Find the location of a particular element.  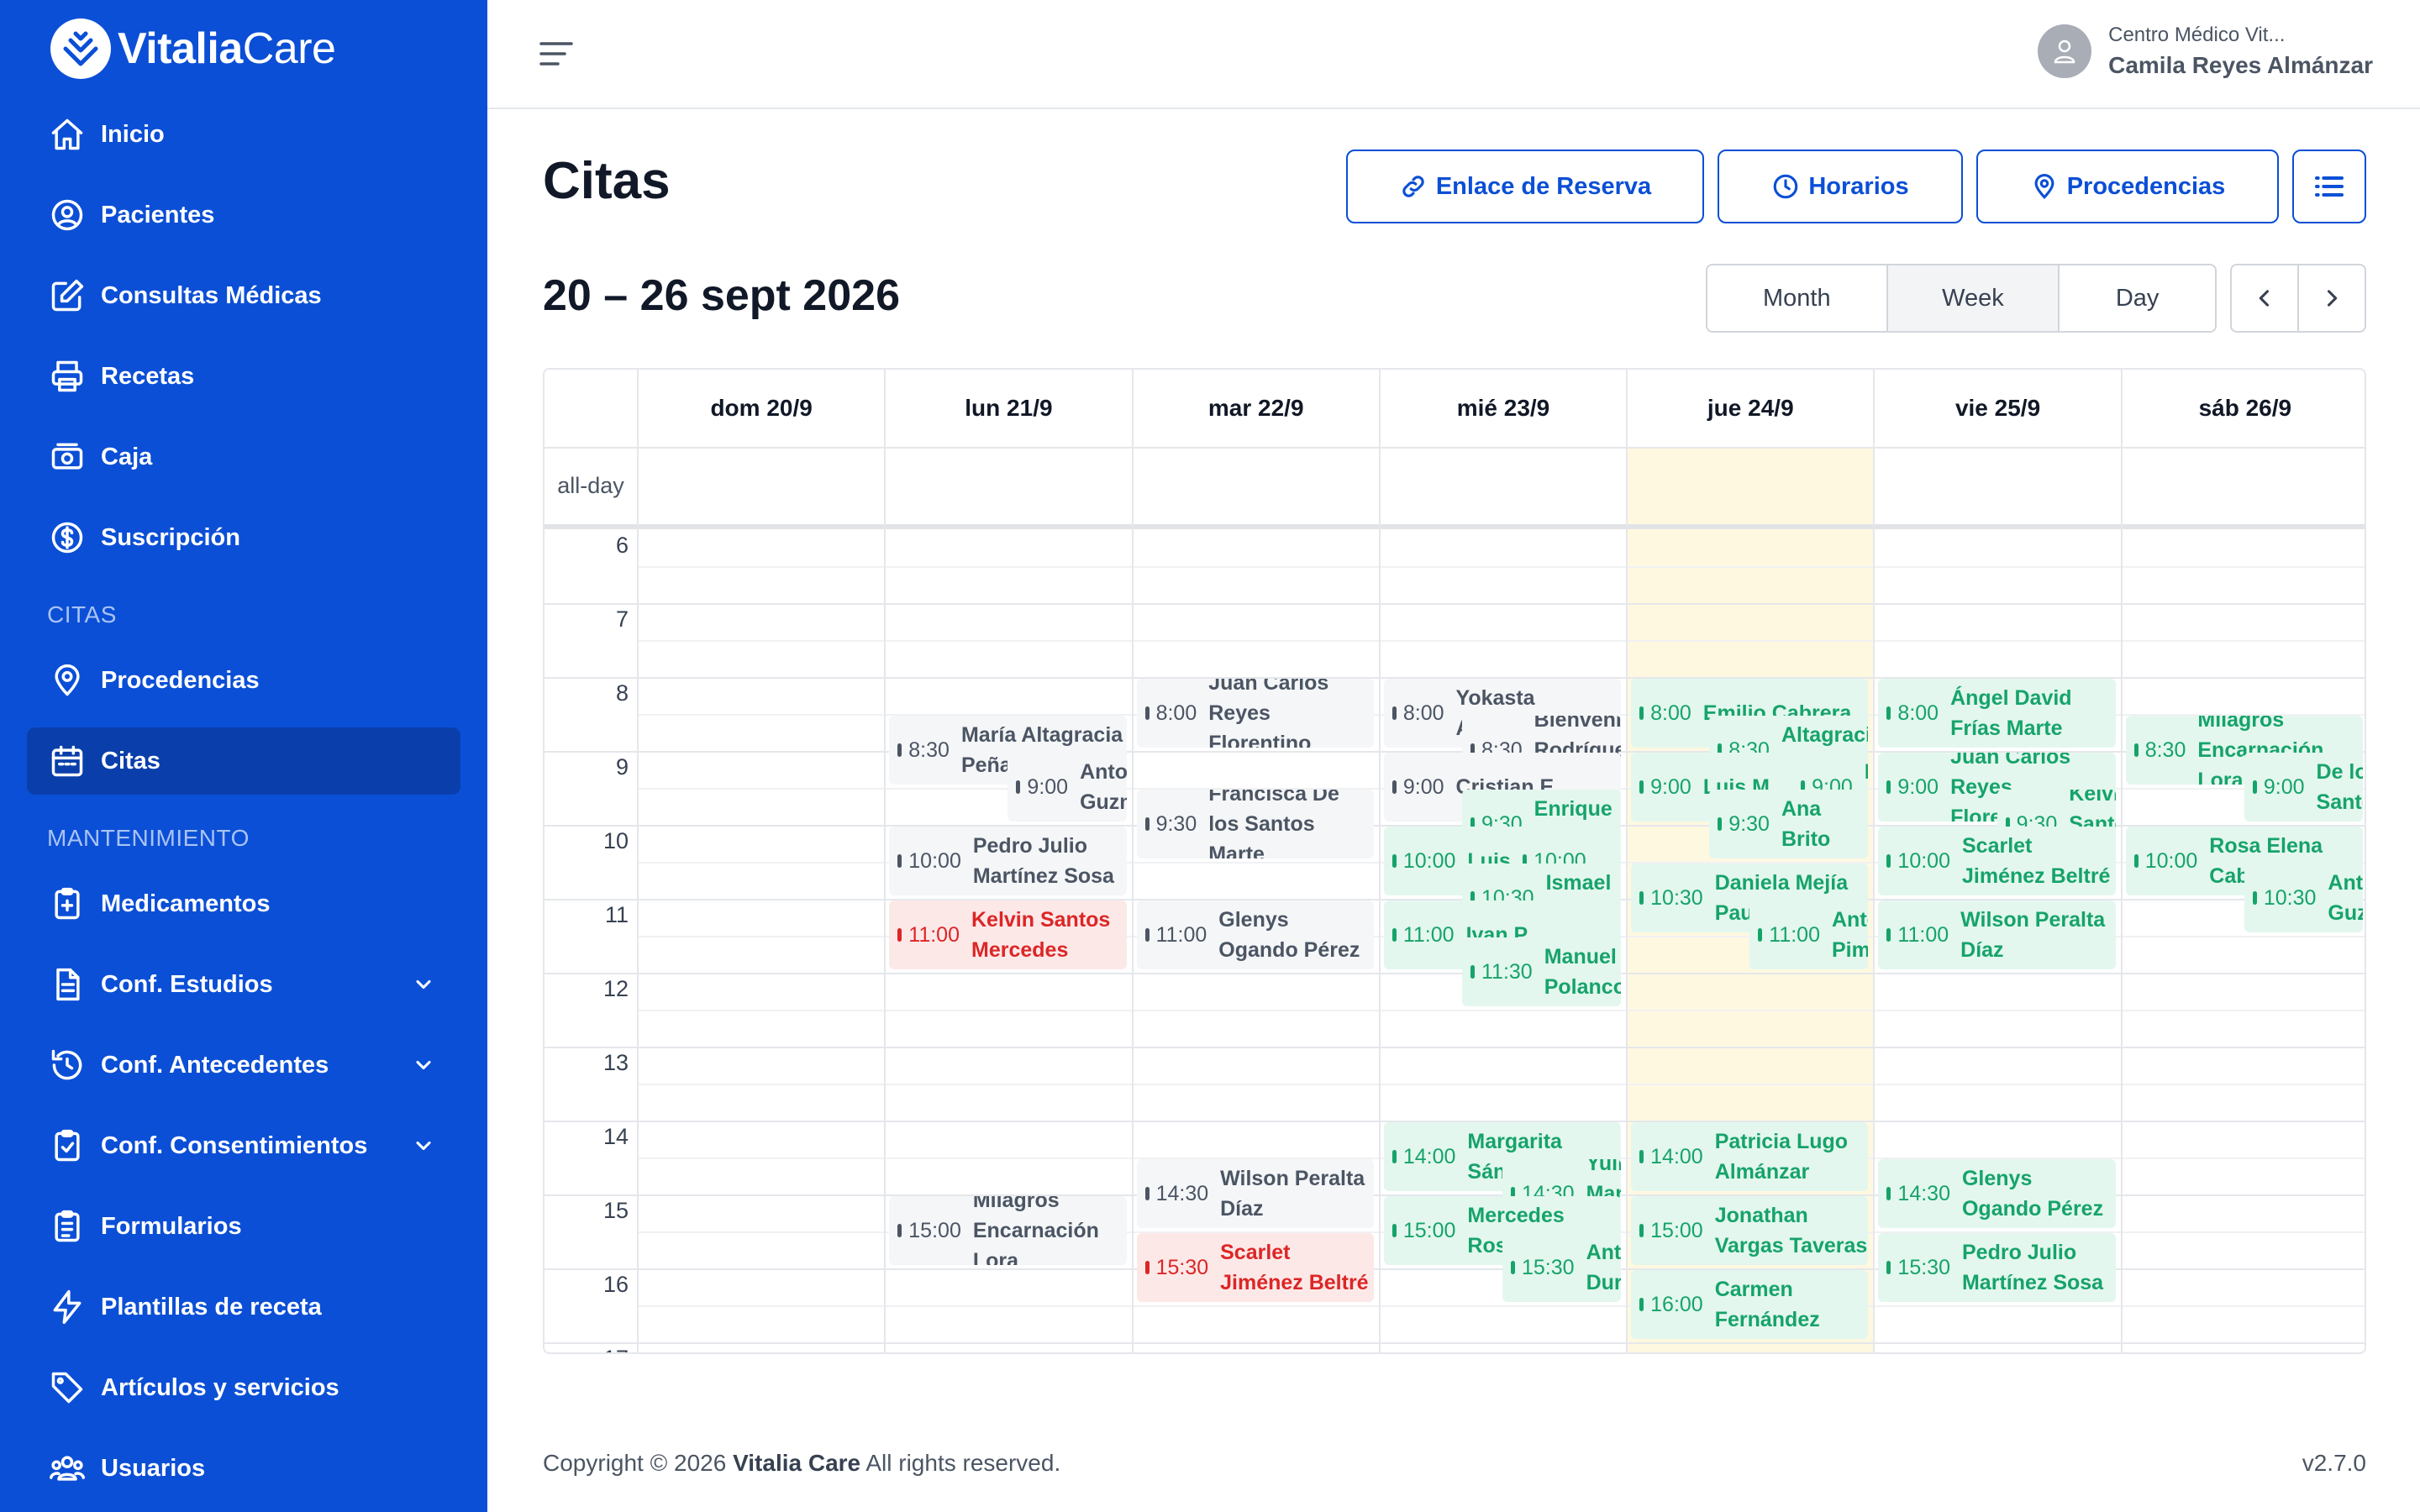

appointment-event: 9:00 Antonio Guzmán is located at coordinates (1067, 787).